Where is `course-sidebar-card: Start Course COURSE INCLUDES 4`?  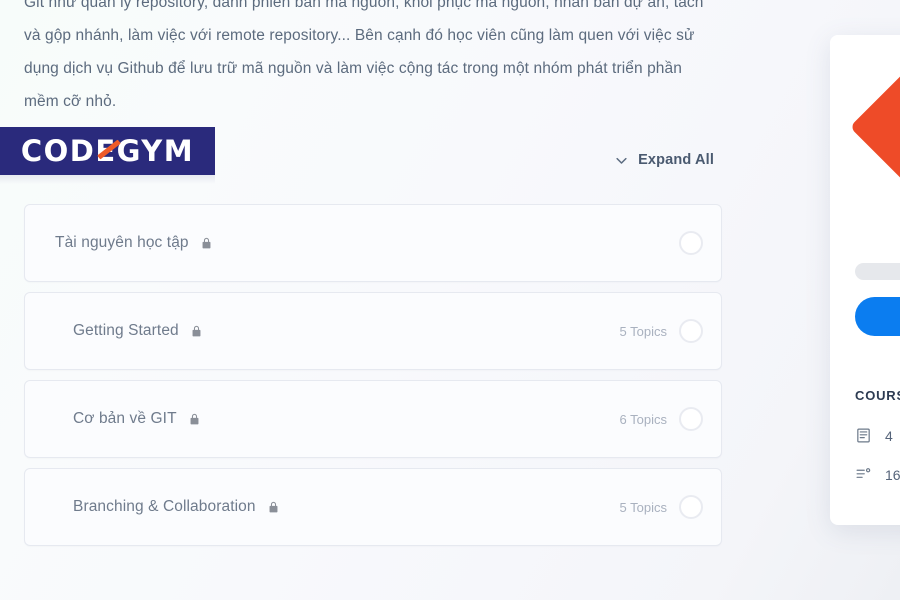
course-sidebar-card: Start Course COURSE INCLUDES 4 is located at coordinates (865, 280).